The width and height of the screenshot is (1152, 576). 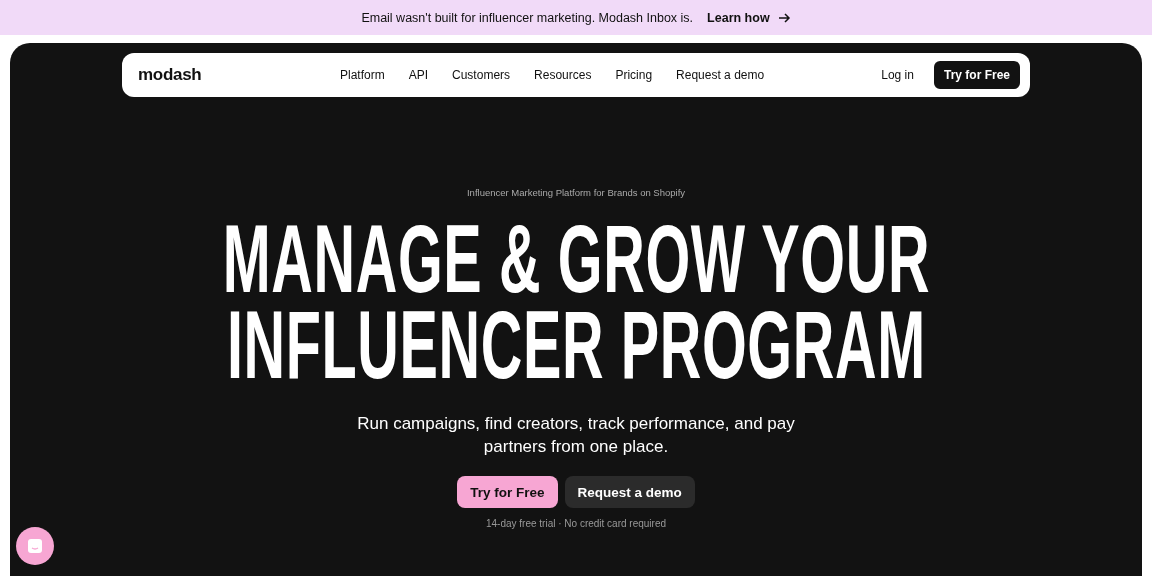 What do you see at coordinates (35, 546) in the screenshot?
I see `chat-icon` at bounding box center [35, 546].